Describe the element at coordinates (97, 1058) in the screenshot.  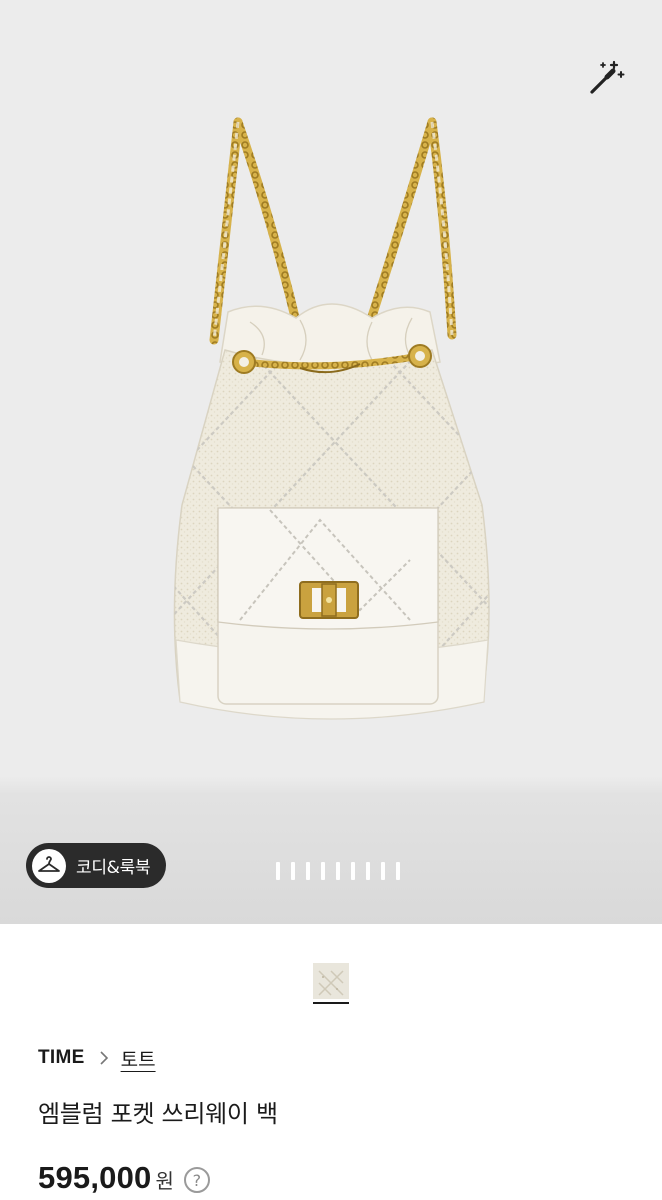
I see `breadcrumb: TIME 토트` at that location.